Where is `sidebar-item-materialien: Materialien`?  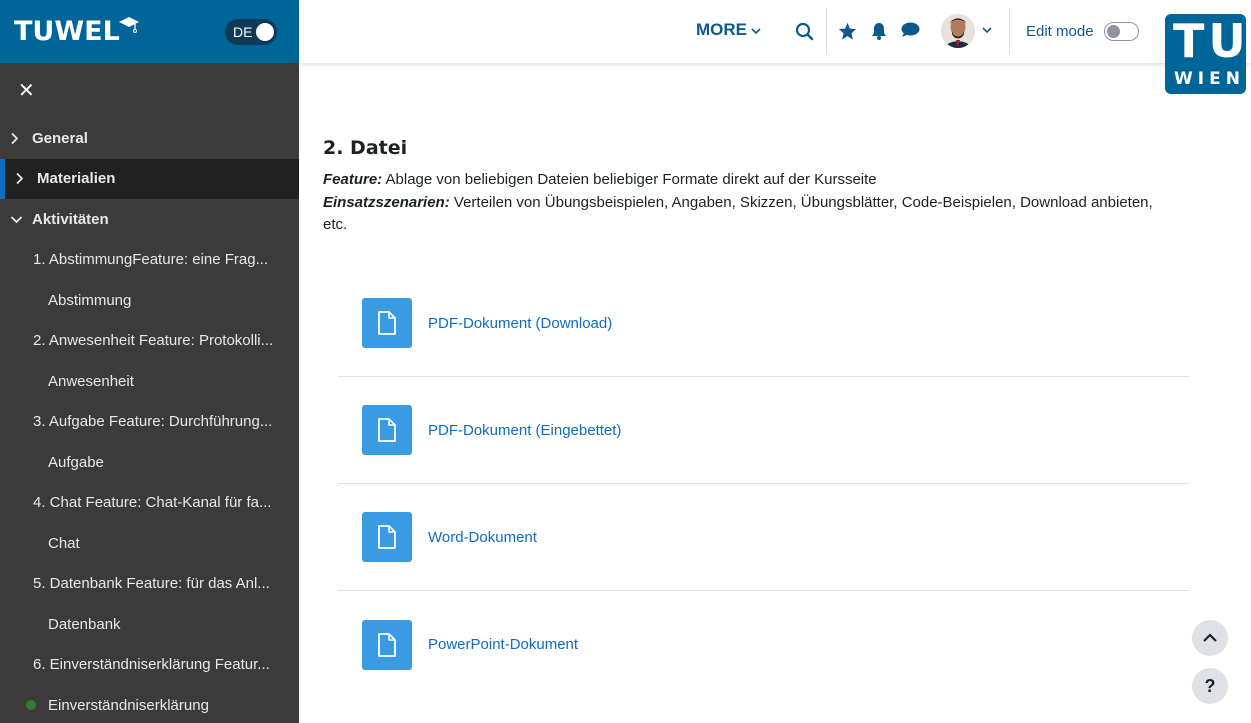 sidebar-item-materialien: Materialien is located at coordinates (149, 178).